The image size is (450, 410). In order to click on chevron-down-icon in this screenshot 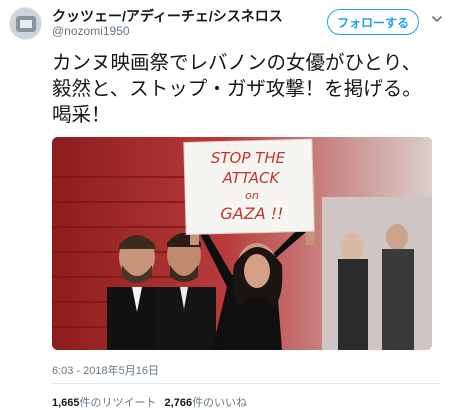, I will do `click(437, 19)`.